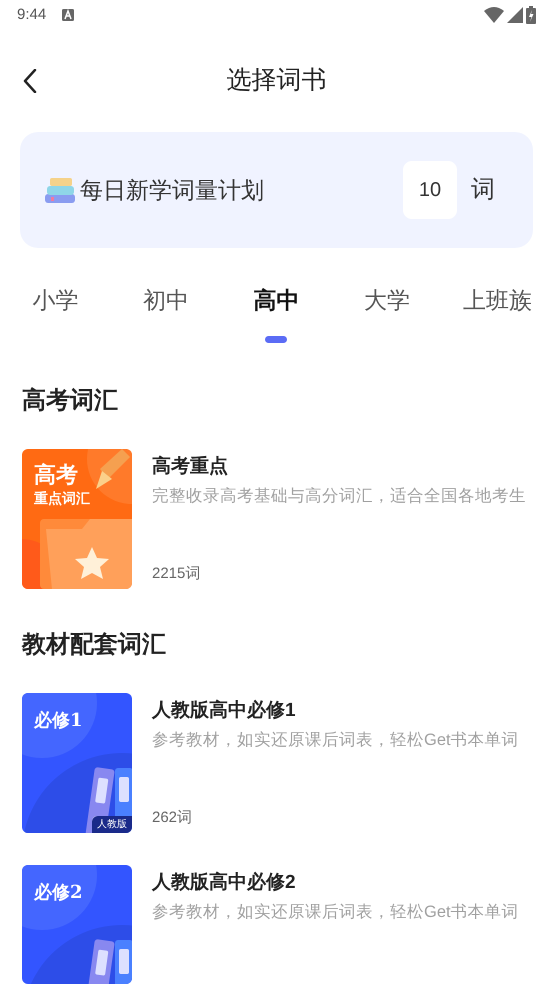 This screenshot has width=553, height=984. I want to click on word-count: 2215词, so click(177, 574).